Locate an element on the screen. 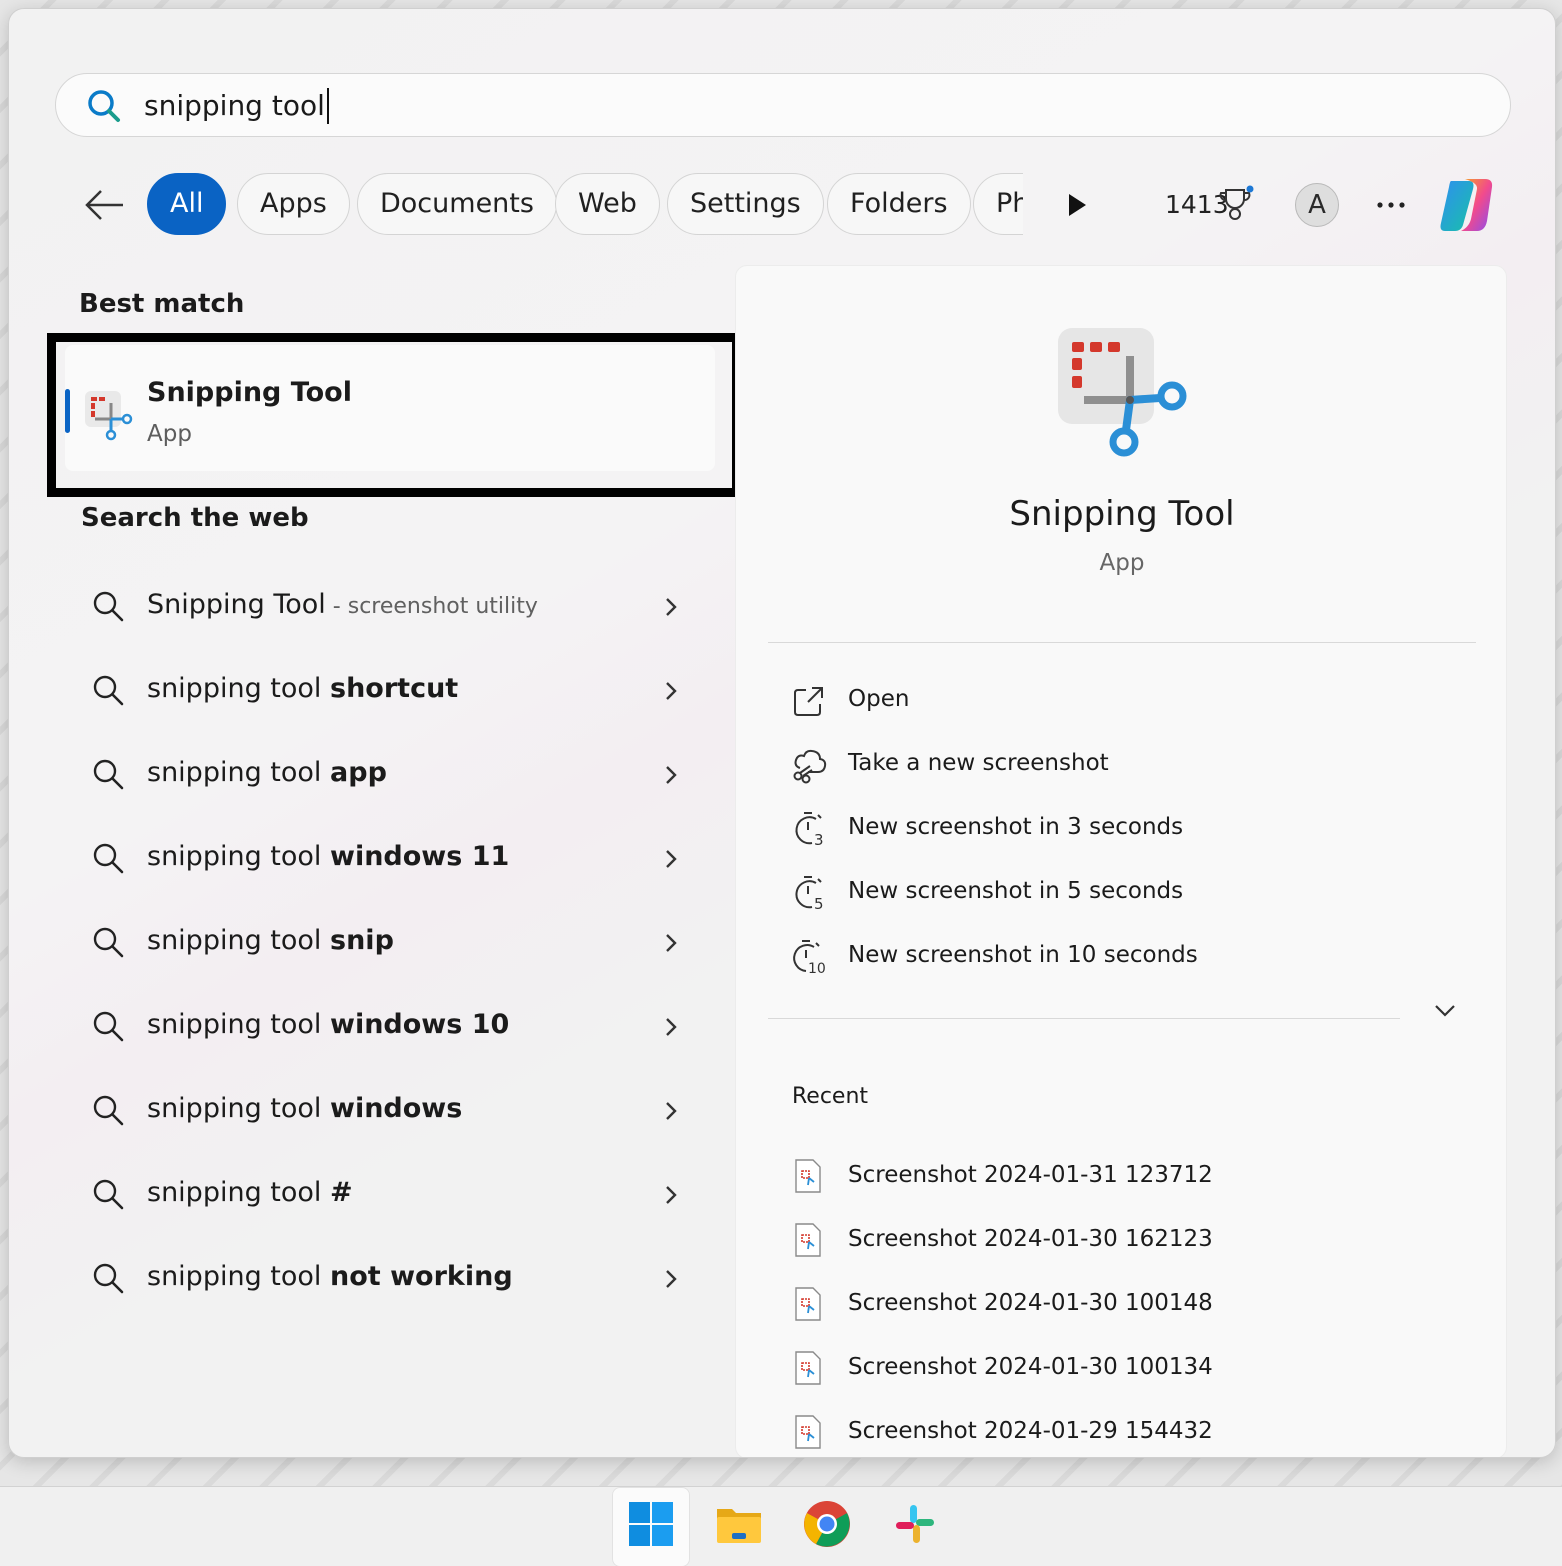 This screenshot has height=1566, width=1562. web-suggestion-item: snipping tool not working is located at coordinates (391, 1279).